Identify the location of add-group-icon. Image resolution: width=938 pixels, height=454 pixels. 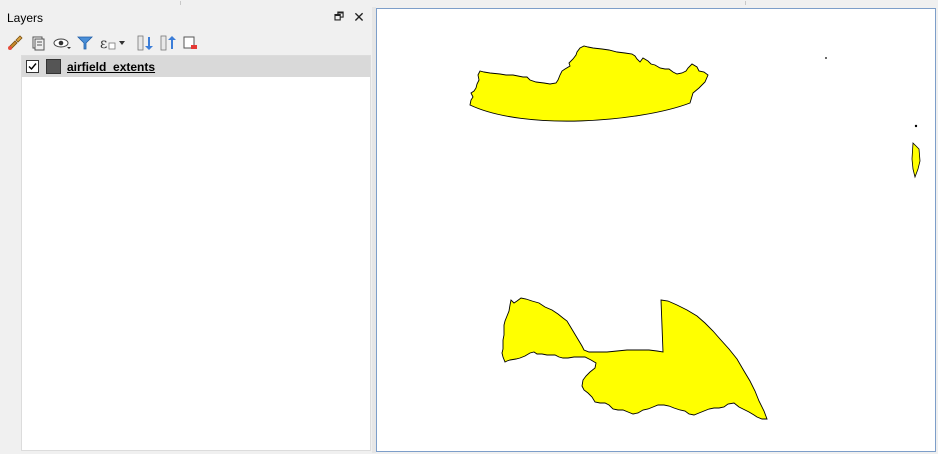
(38, 43).